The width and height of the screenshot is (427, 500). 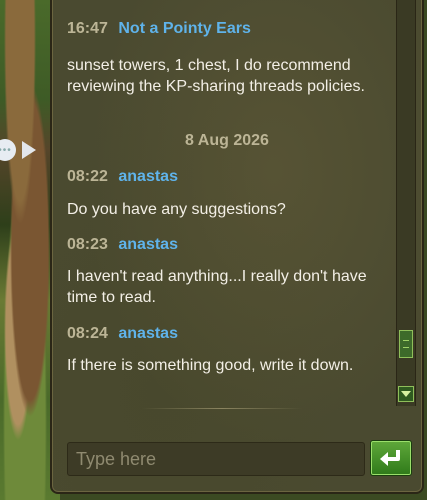 I want to click on date-separator: 8 Aug 2026, so click(x=227, y=140).